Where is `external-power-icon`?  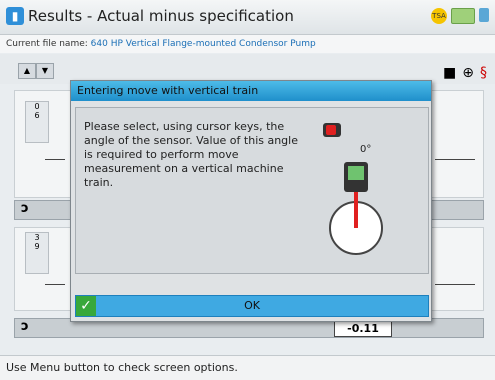 external-power-icon is located at coordinates (484, 15).